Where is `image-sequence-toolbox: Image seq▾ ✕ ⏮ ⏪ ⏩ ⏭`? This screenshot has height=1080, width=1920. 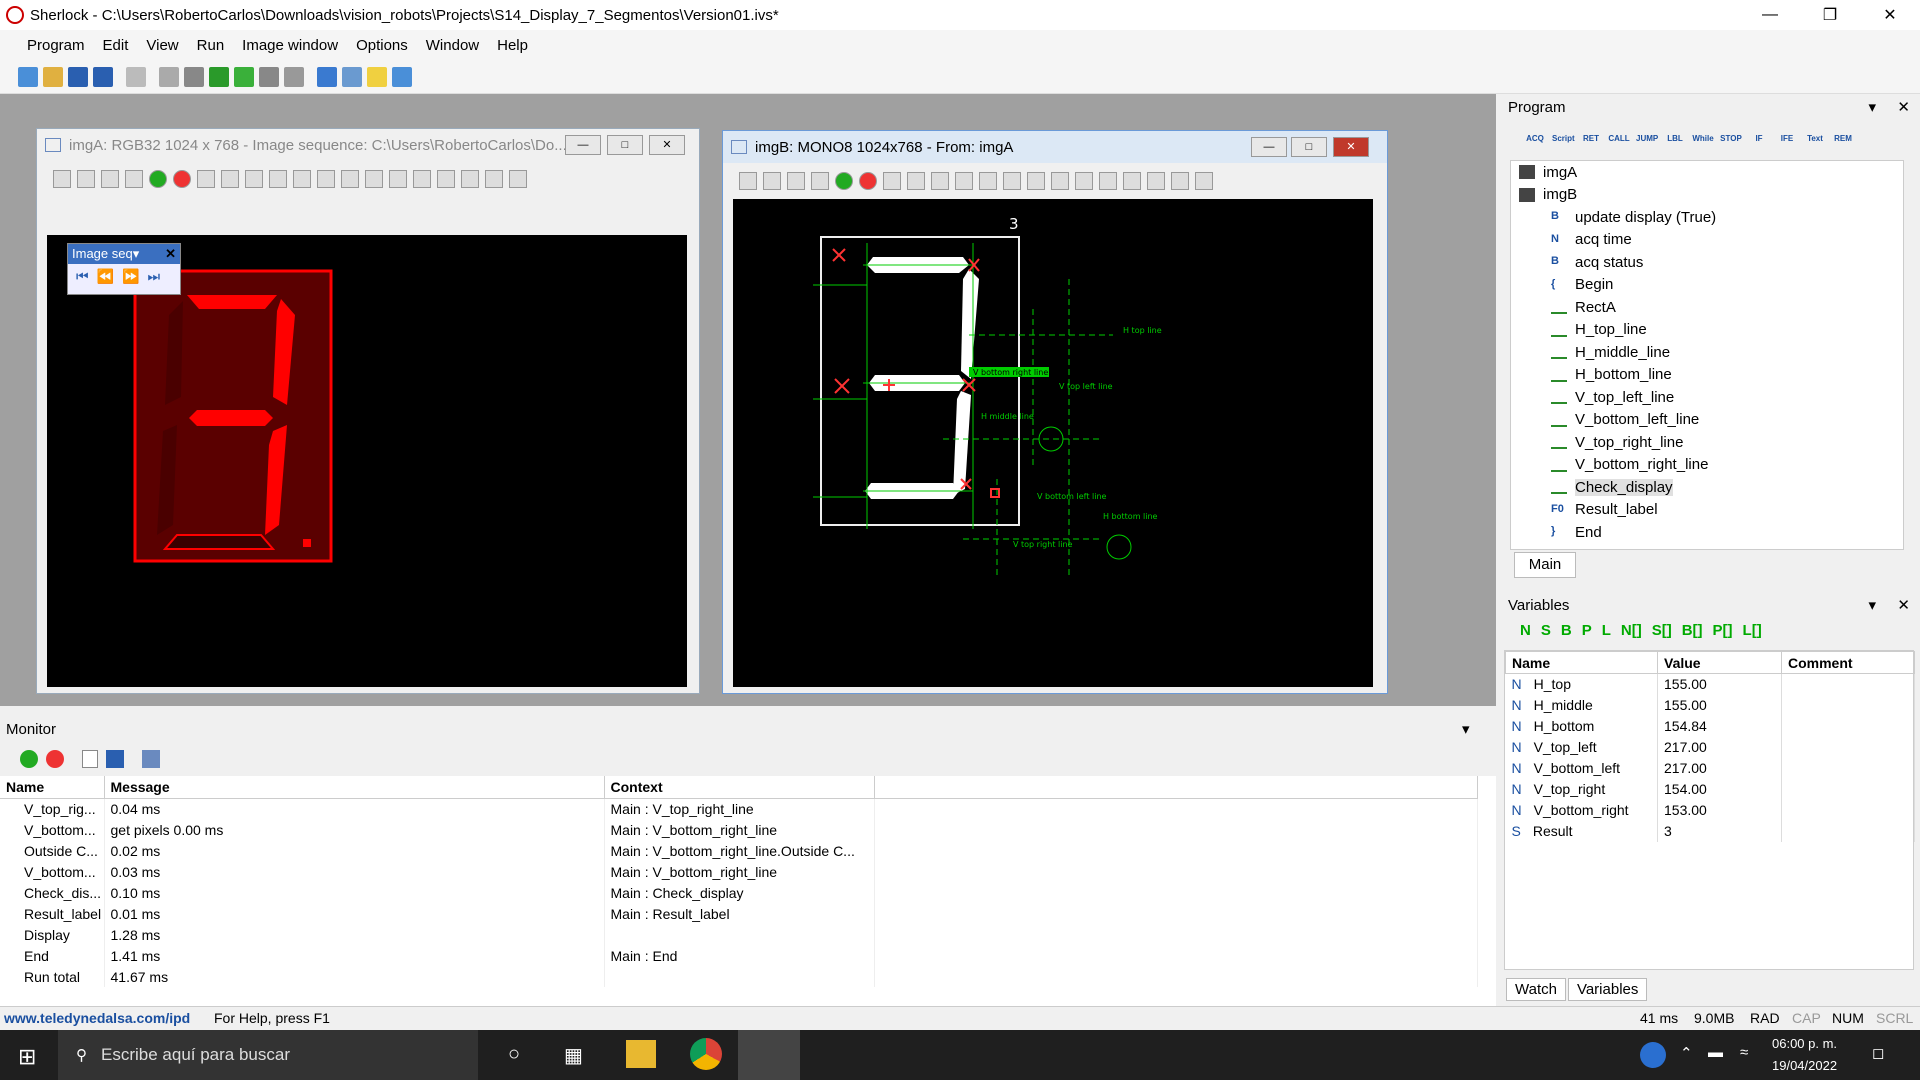
image-sequence-toolbox: Image seq▾ ✕ ⏮ ⏪ ⏩ ⏭ is located at coordinates (124, 269).